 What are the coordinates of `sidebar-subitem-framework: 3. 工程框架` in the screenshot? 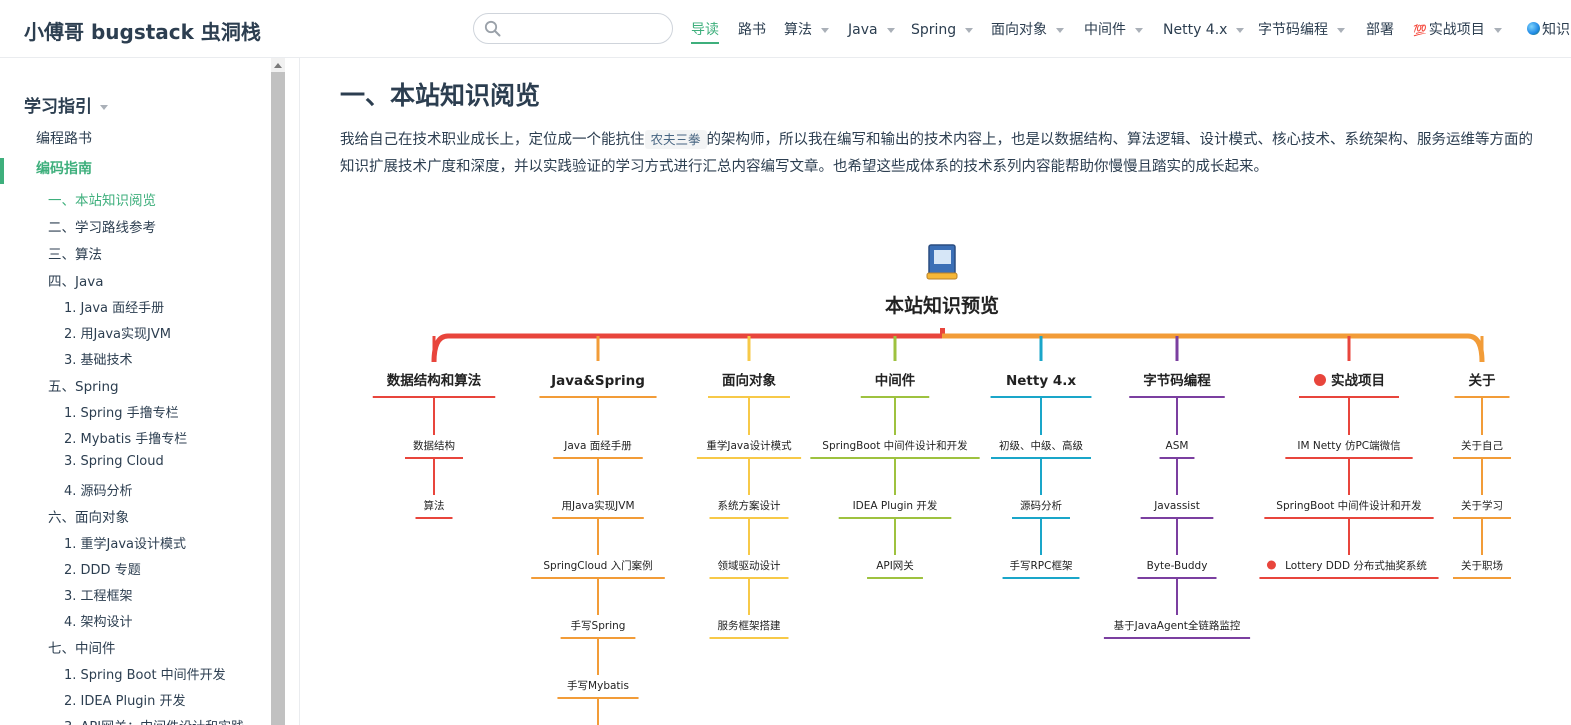 It's located at (98, 594).